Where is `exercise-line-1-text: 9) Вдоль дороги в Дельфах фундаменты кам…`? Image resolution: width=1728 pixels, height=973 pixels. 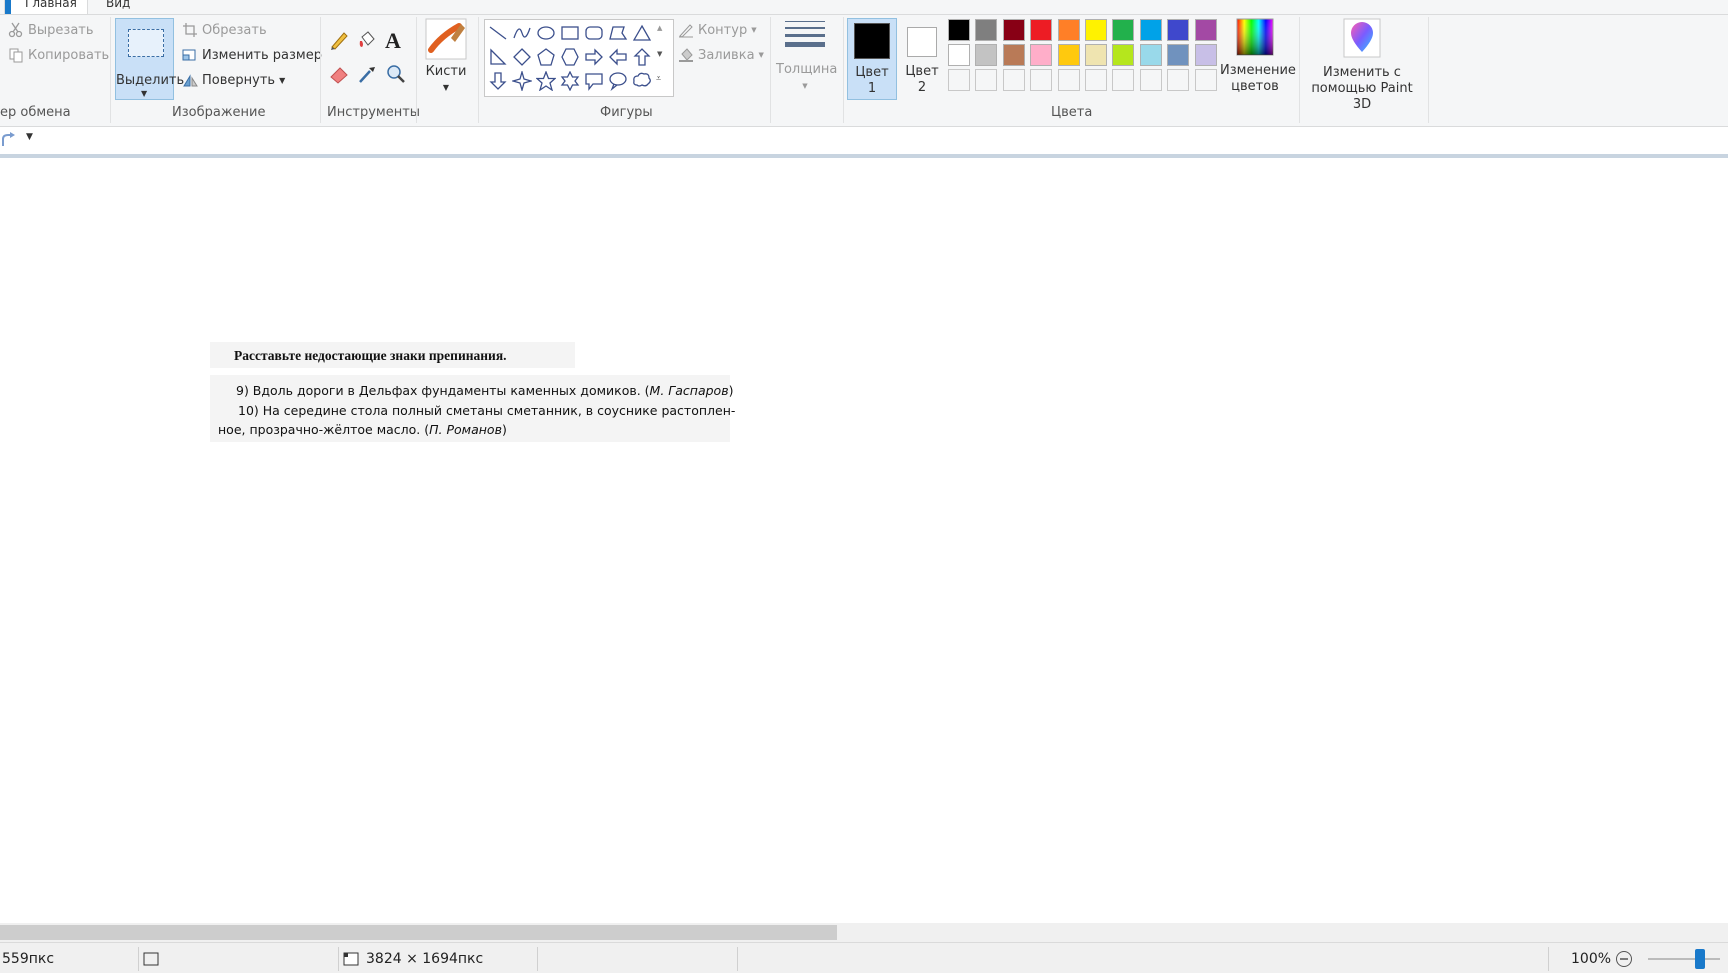
exercise-line-1-text: 9) Вдоль дороги в Дельфах фундаменты кам… is located at coordinates (443, 390).